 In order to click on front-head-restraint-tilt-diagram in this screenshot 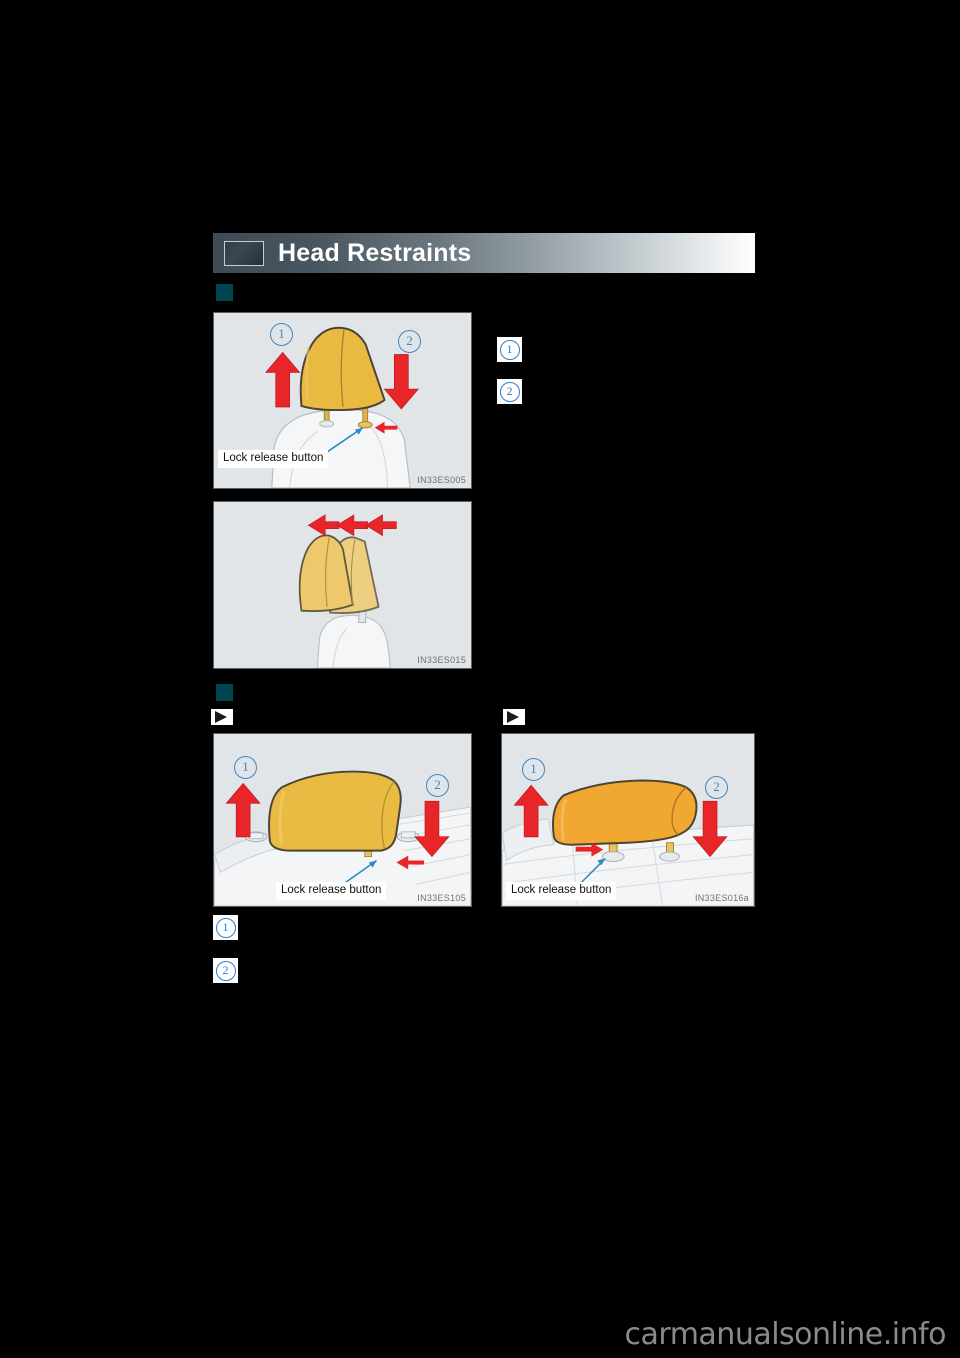, I will do `click(342, 585)`.